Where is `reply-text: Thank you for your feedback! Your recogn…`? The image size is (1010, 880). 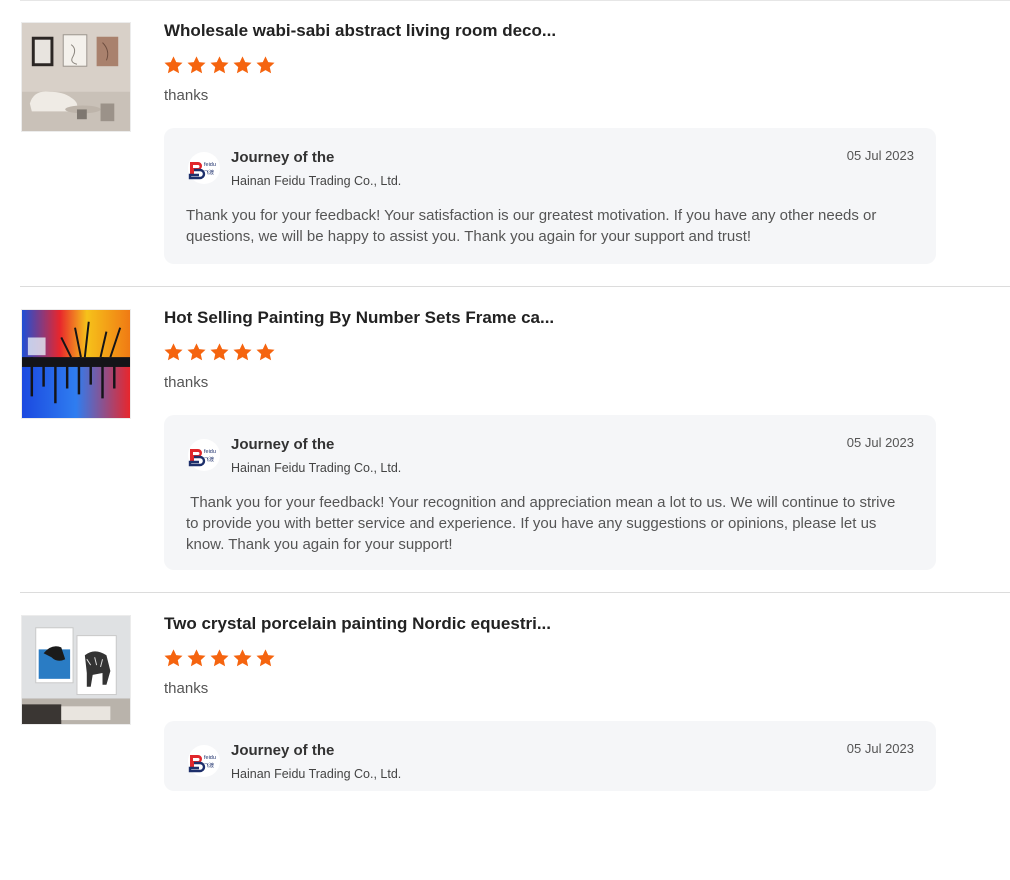 reply-text: Thank you for your feedback! Your recogn… is located at coordinates (543, 523).